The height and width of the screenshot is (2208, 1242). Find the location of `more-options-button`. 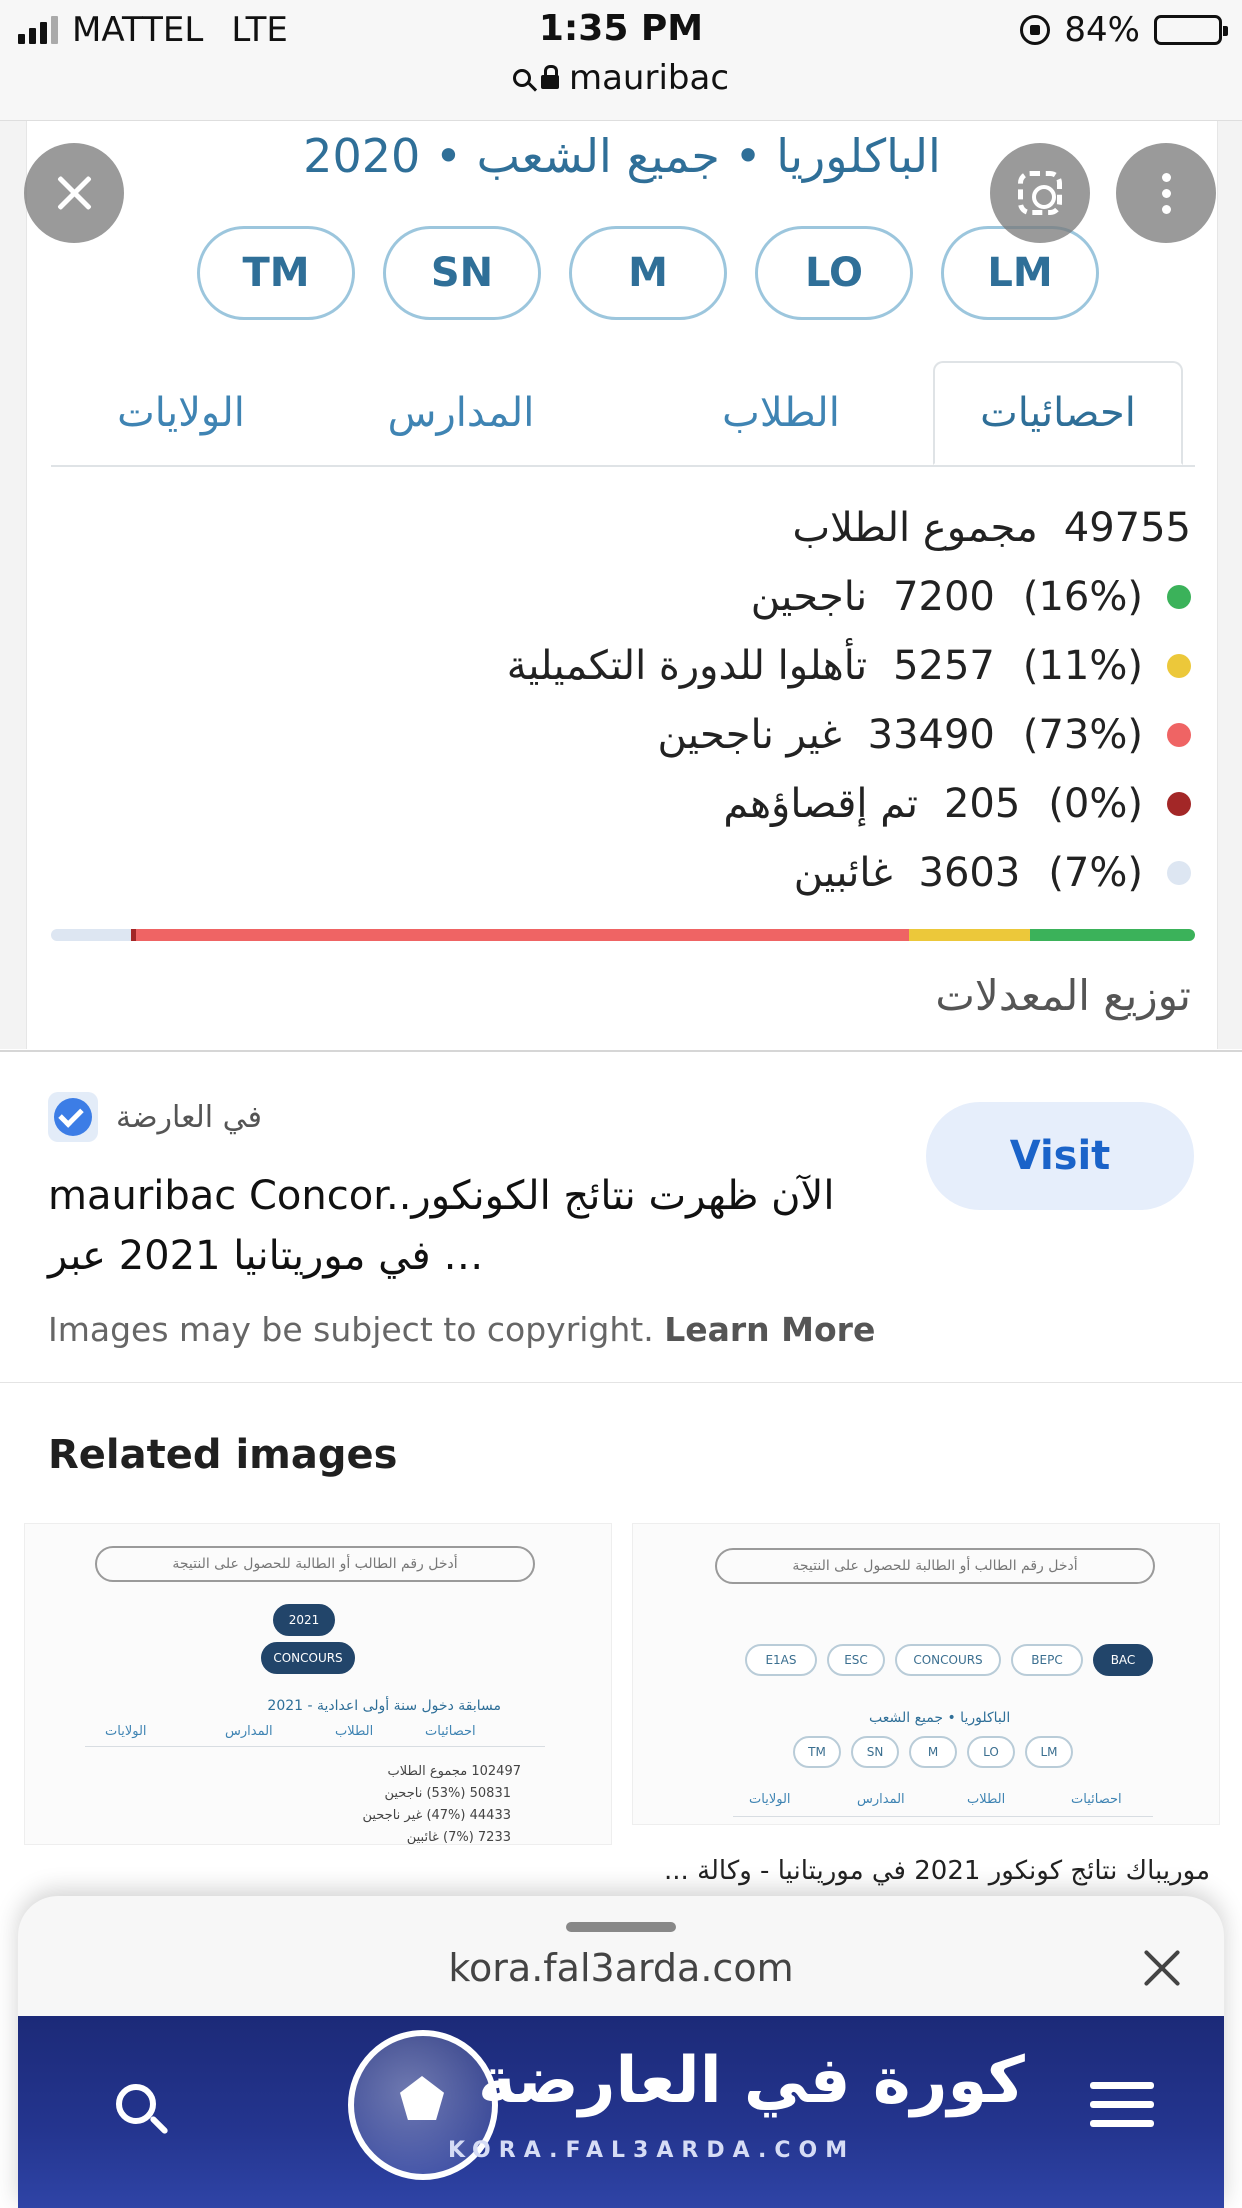

more-options-button is located at coordinates (1166, 193).